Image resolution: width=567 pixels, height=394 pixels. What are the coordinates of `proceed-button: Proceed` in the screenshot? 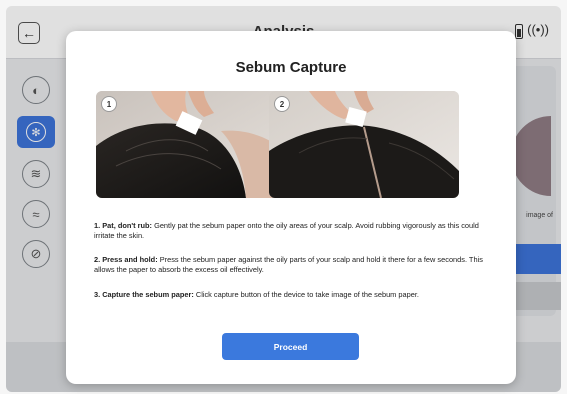 It's located at (290, 346).